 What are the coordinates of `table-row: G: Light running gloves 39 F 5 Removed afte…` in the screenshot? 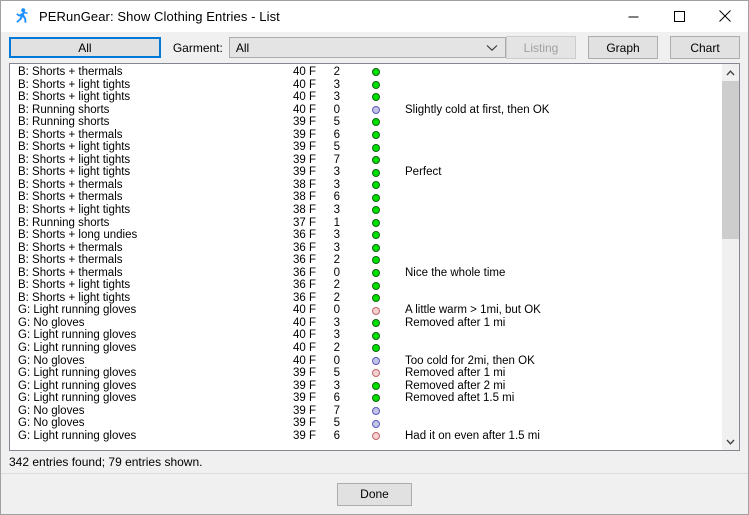 It's located at (365, 373).